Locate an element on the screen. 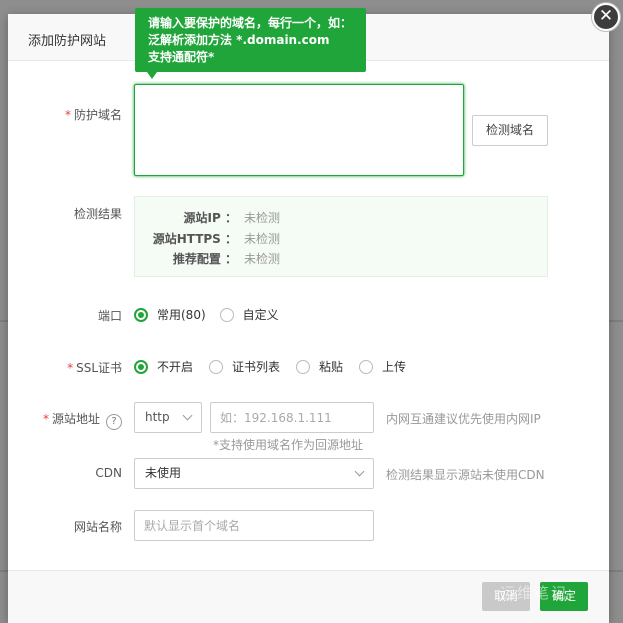 The height and width of the screenshot is (623, 623). radio-label: 粘贴 is located at coordinates (331, 367).